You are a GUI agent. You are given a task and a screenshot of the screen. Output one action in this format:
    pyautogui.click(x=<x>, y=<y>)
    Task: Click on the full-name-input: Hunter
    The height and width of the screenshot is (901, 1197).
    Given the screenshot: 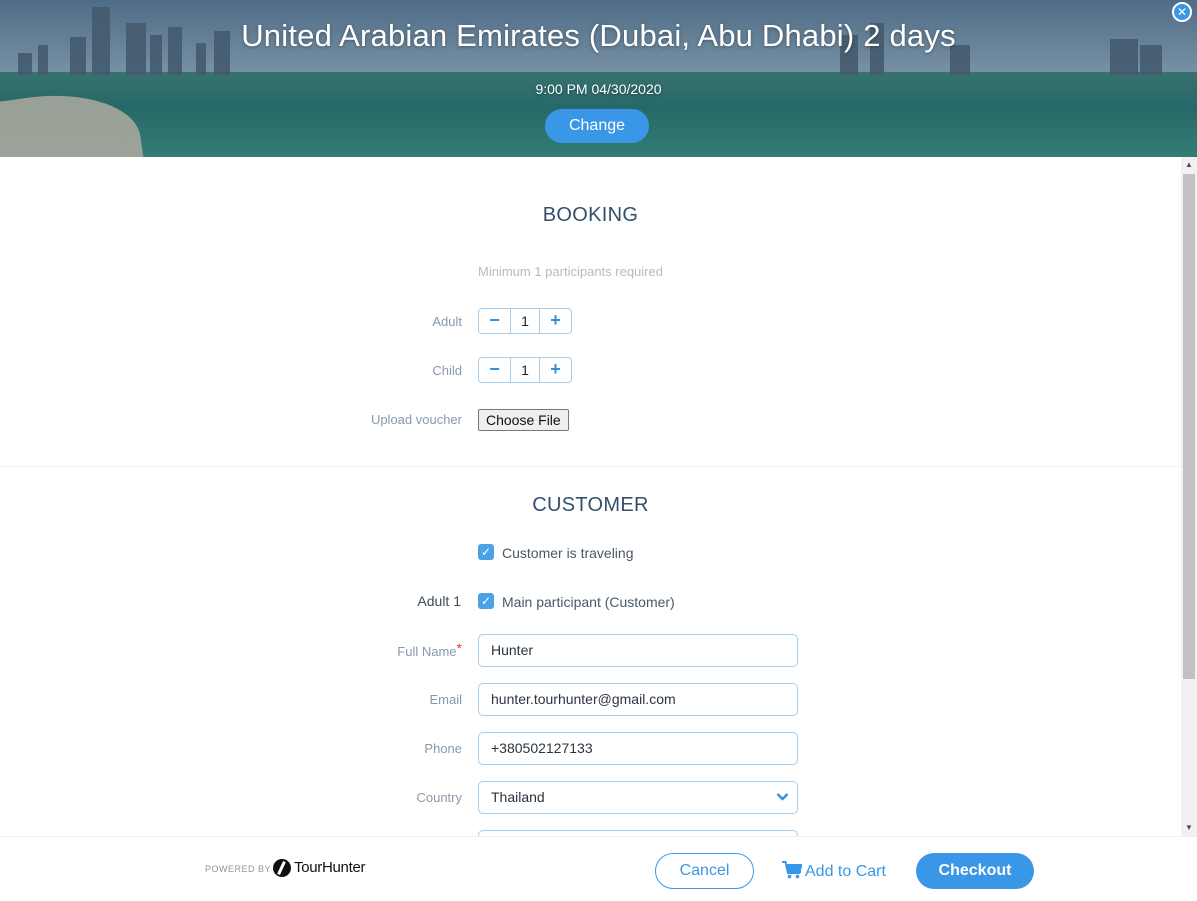 What is the action you would take?
    pyautogui.click(x=638, y=650)
    